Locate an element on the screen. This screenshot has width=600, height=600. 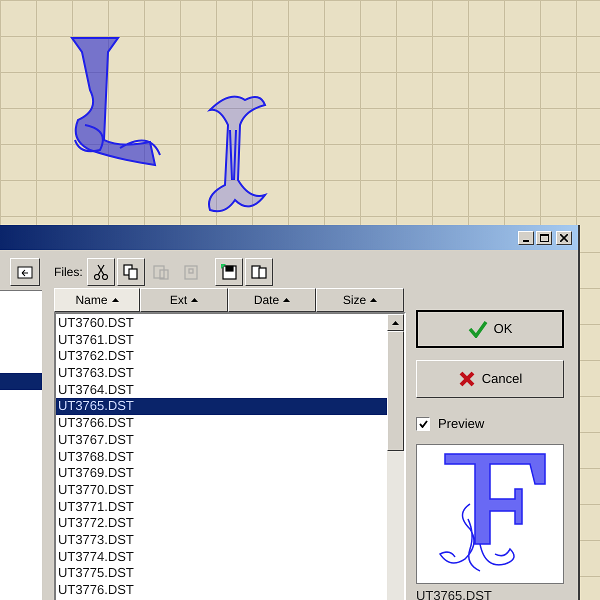
file-item: UT3770.DST is located at coordinates (221, 490).